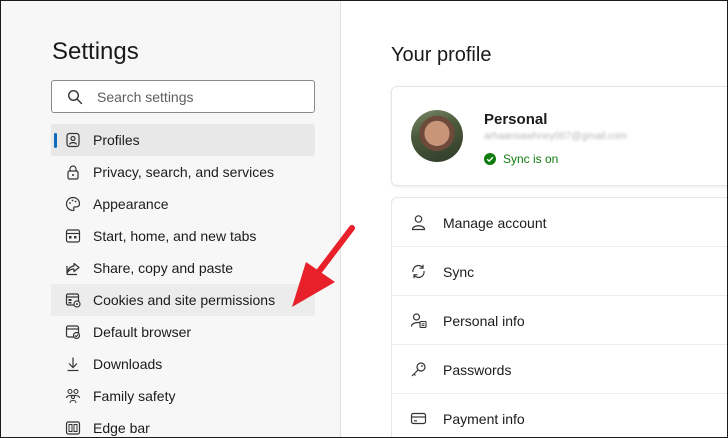 The height and width of the screenshot is (438, 728). I want to click on sidebar-item-privacy: Privacy, search, and services, so click(183, 172).